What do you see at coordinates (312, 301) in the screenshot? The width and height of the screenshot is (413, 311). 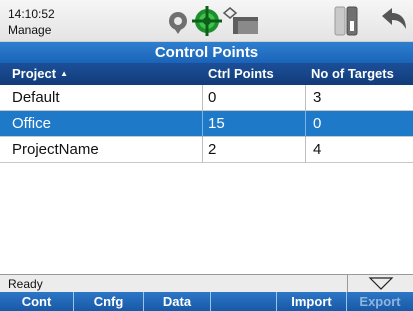 I see `softkey-import: Import` at bounding box center [312, 301].